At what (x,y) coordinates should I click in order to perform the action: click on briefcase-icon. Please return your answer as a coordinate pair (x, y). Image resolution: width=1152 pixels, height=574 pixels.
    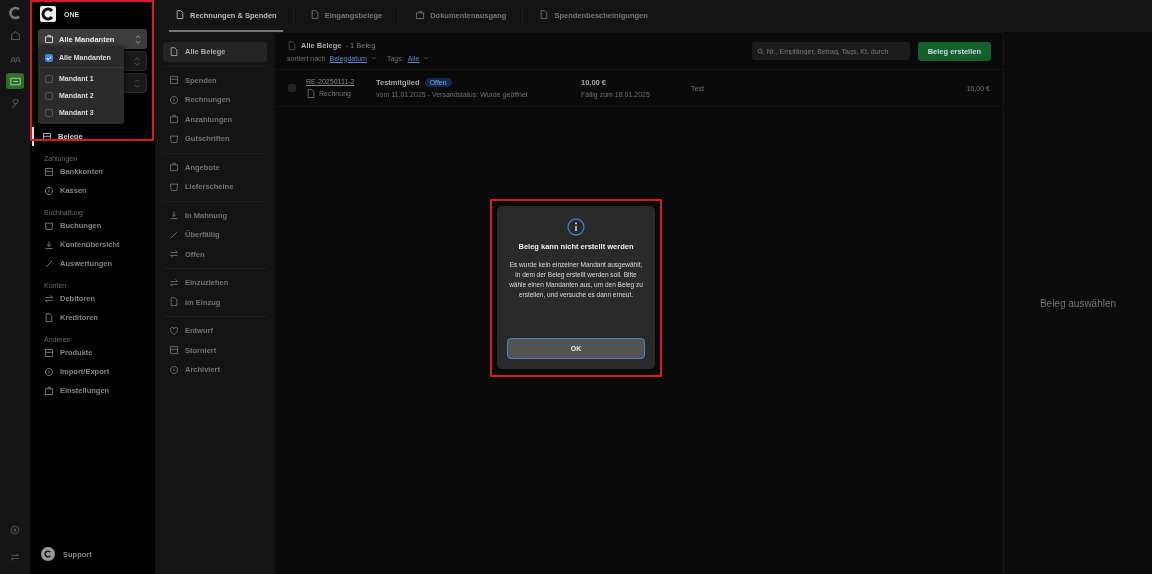
    Looking at the image, I should click on (49, 39).